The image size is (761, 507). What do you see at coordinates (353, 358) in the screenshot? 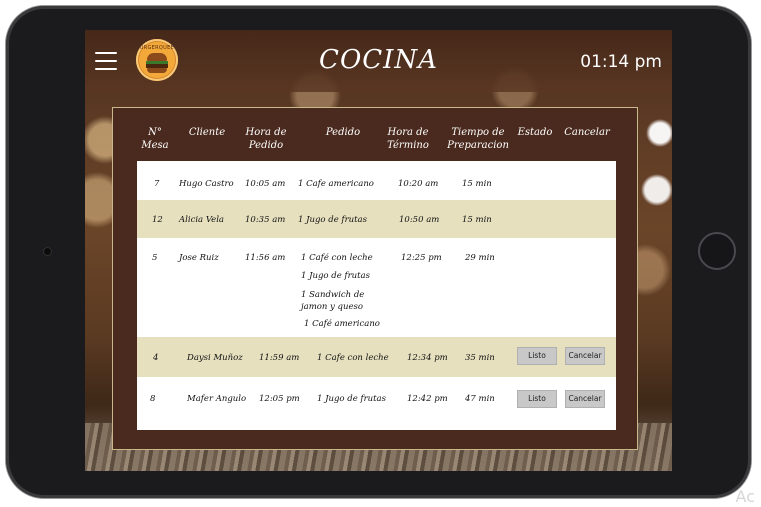
I see `cell-pedido-item: 1 Cafe con leche` at bounding box center [353, 358].